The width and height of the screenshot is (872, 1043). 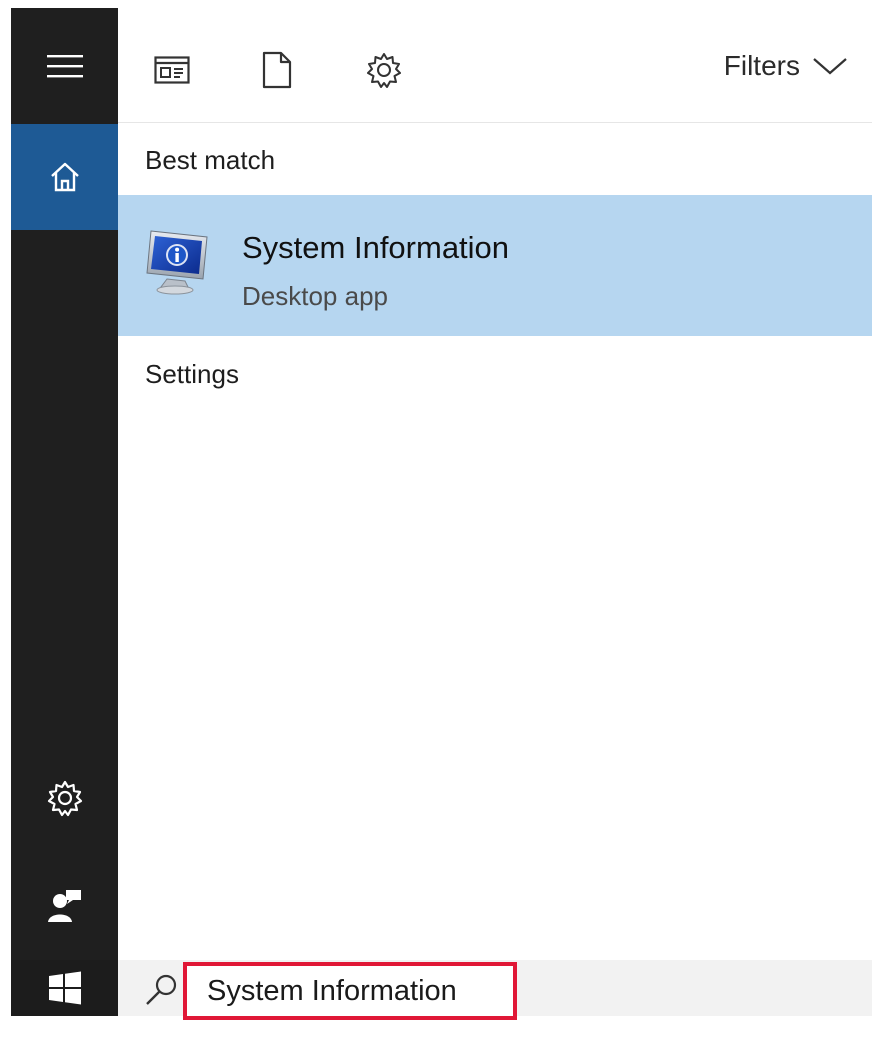 I want to click on apps-scope-button, so click(x=172, y=70).